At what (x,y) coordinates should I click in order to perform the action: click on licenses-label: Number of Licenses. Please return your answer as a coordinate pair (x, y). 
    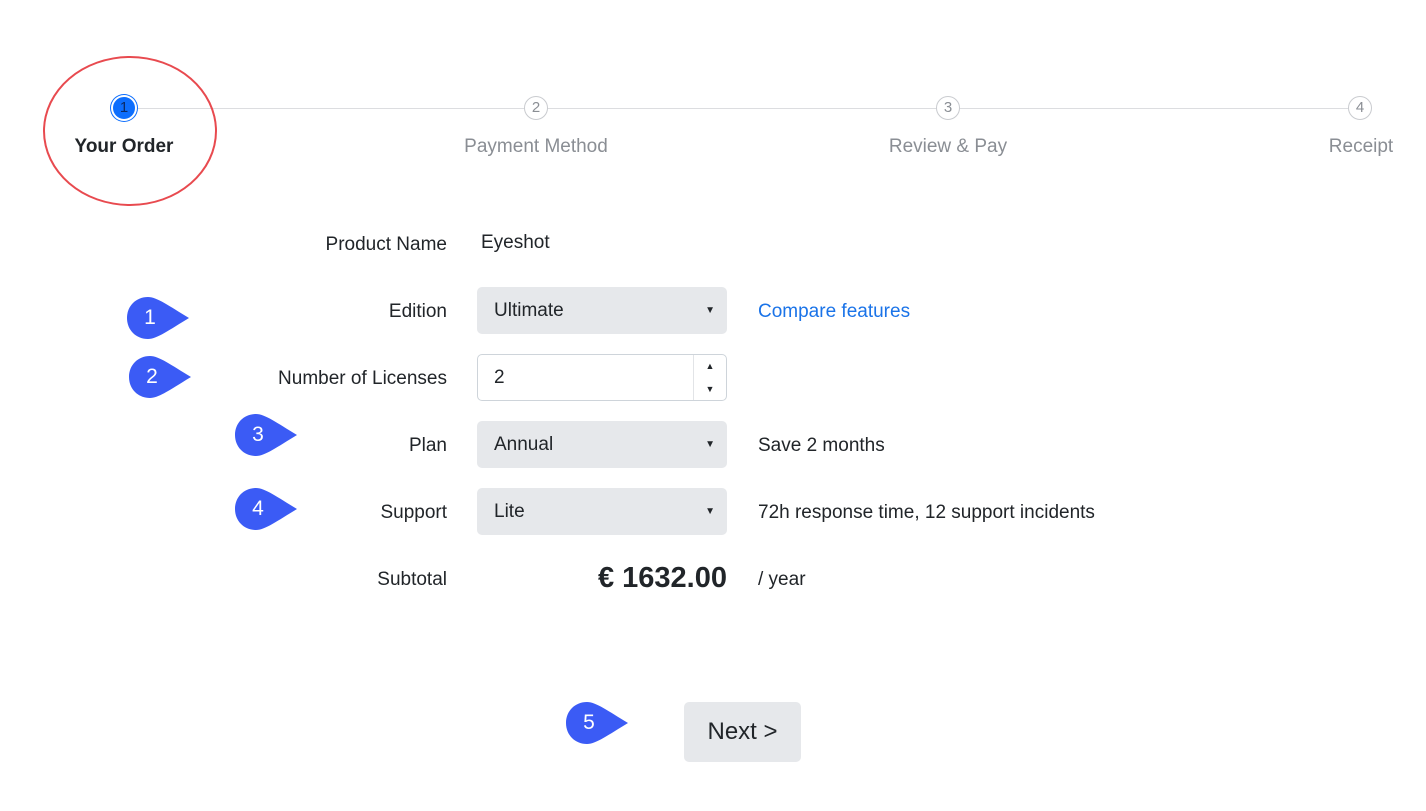
    Looking at the image, I should click on (362, 378).